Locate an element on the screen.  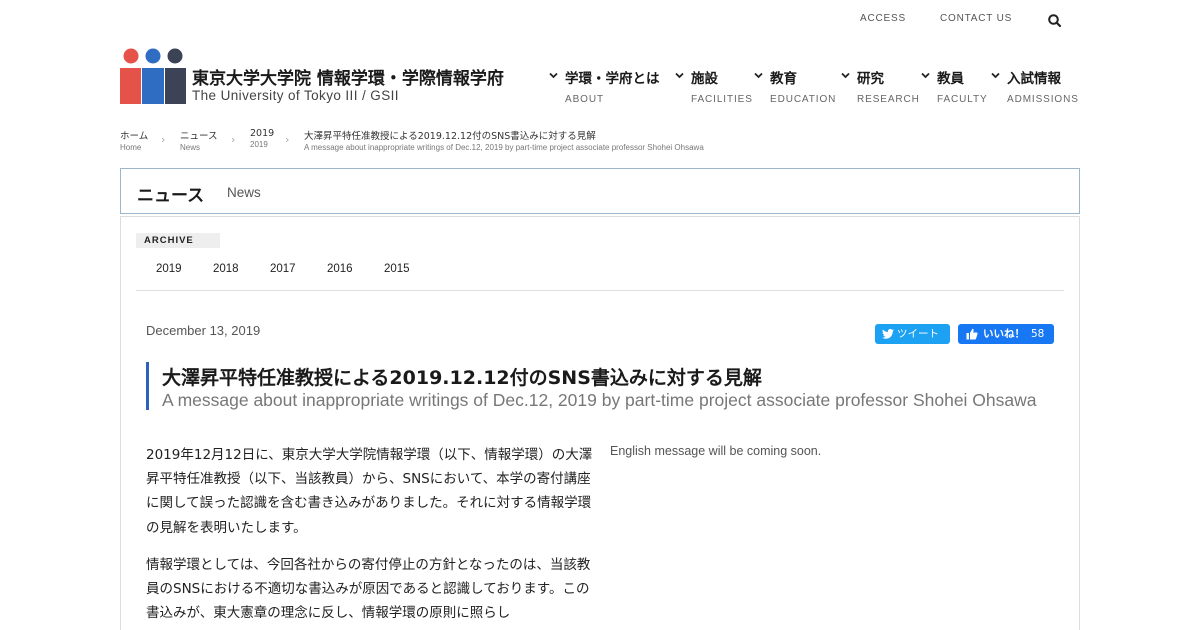
post-date: December 13, 2019 is located at coordinates (203, 330).